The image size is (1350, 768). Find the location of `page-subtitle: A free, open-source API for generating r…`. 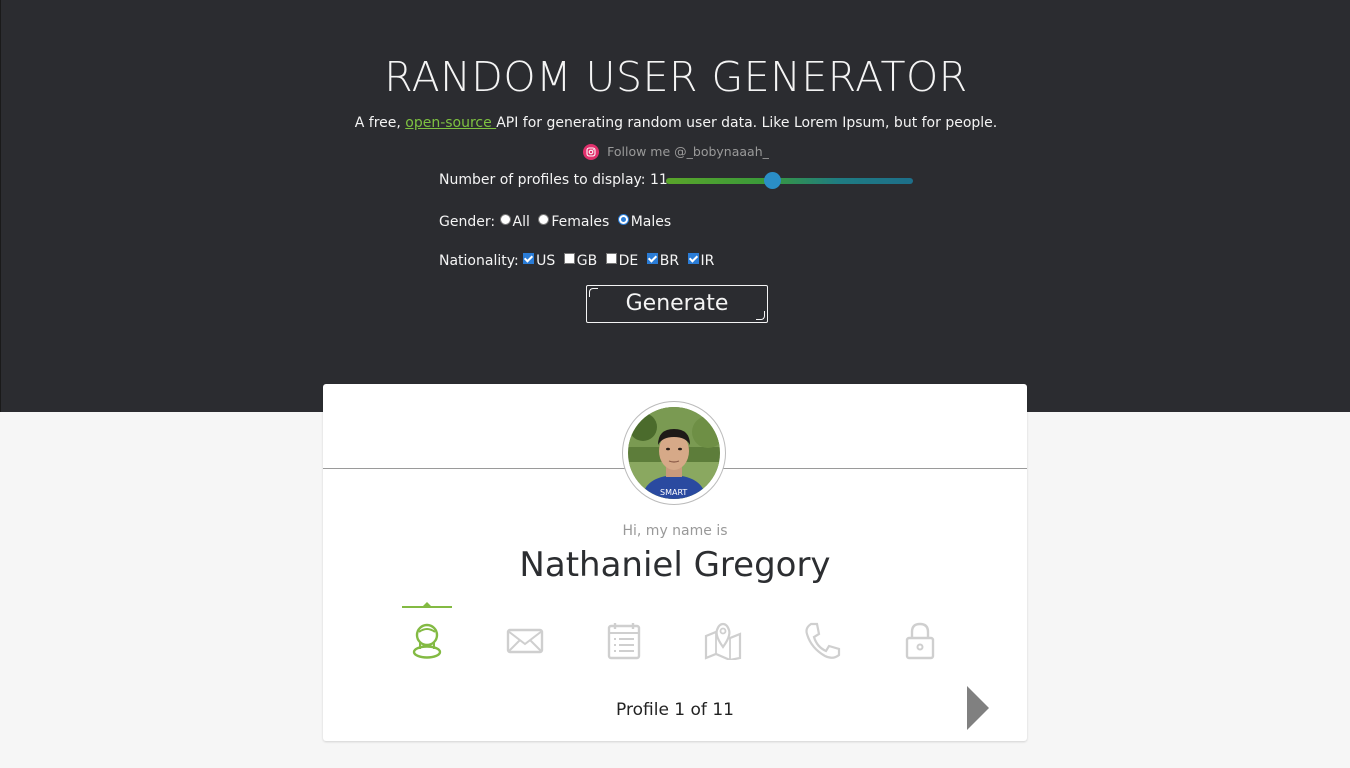

page-subtitle: A free, open-source API for generating r… is located at coordinates (675, 123).